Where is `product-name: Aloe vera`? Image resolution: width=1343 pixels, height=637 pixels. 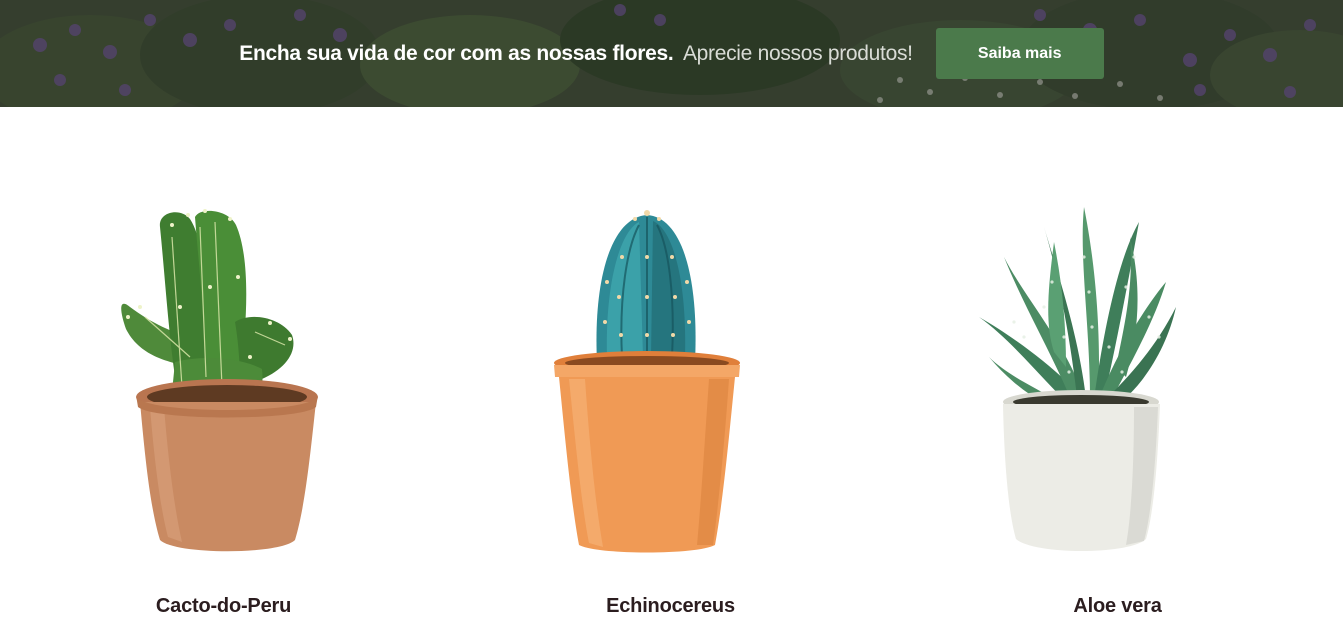 product-name: Aloe vera is located at coordinates (1117, 606).